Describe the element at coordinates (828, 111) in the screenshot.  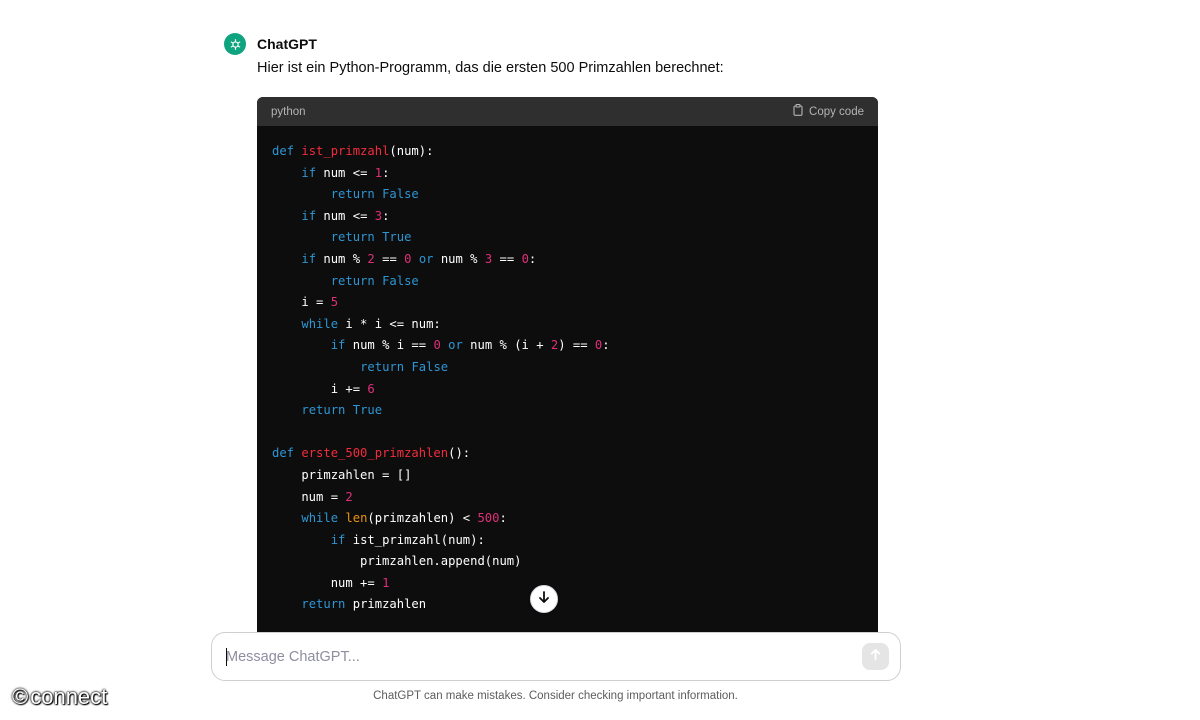
I see `copy-code-button: Copy code` at that location.